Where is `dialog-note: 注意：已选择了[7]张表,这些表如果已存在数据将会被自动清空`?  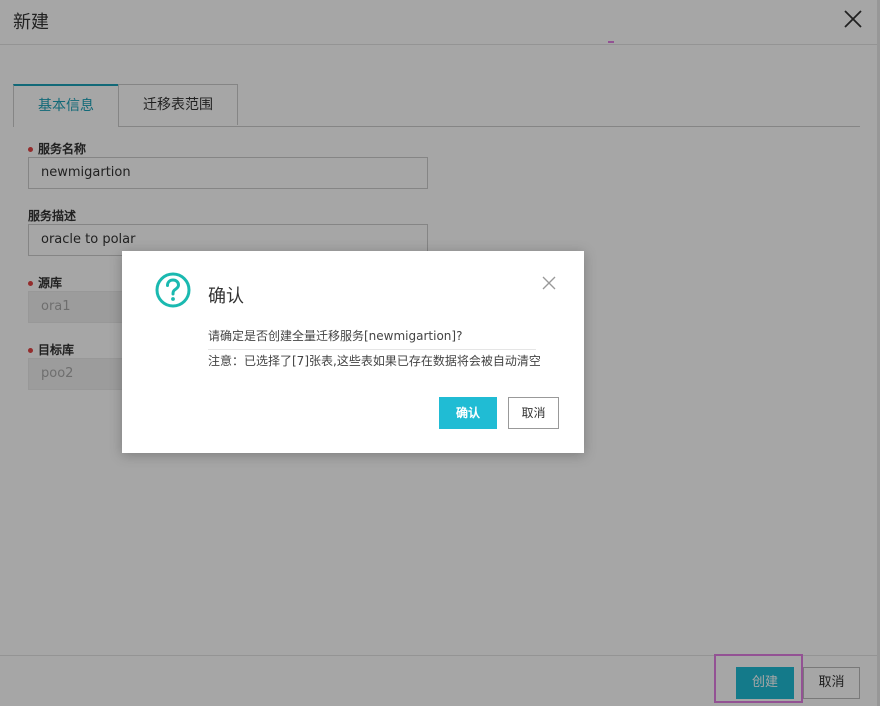 dialog-note: 注意：已选择了[7]张表,这些表如果已存在数据将会被自动清空 is located at coordinates (374, 361).